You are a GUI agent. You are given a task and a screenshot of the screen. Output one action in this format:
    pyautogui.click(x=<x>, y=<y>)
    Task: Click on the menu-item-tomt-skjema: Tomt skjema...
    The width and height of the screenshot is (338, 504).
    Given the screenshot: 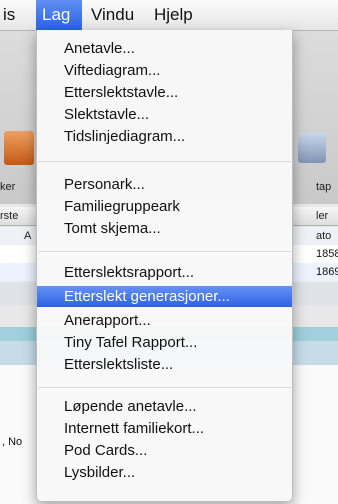 What is the action you would take?
    pyautogui.click(x=164, y=228)
    